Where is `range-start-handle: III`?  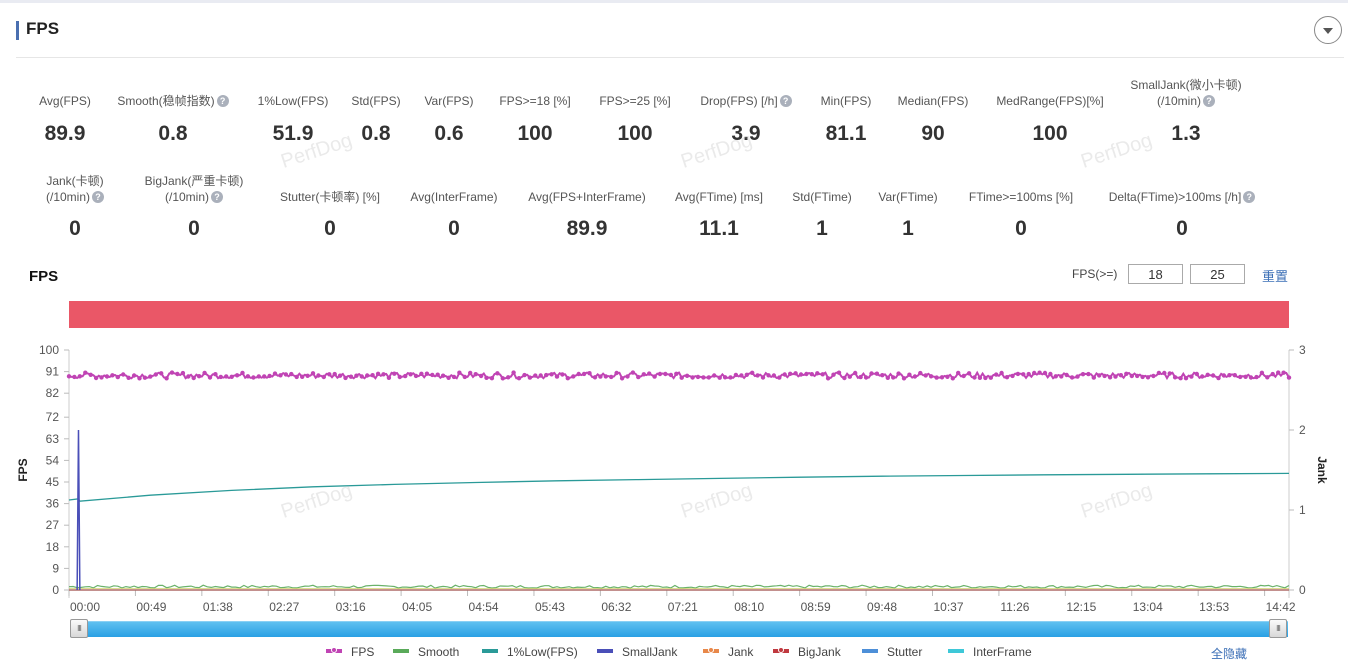
range-start-handle: III is located at coordinates (79, 628).